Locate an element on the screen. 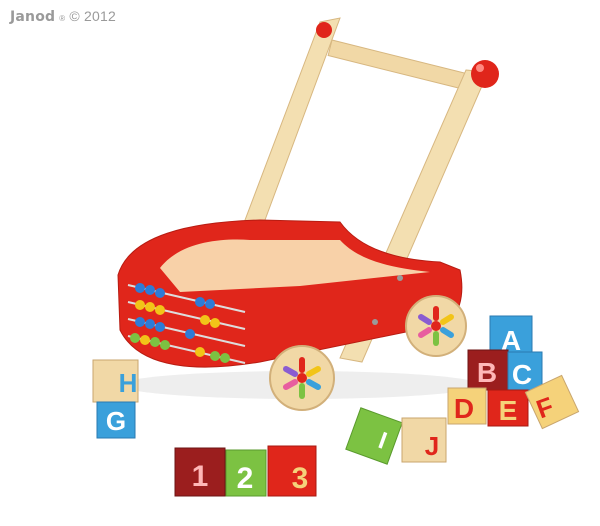  block-d: D is located at coordinates (467, 406).